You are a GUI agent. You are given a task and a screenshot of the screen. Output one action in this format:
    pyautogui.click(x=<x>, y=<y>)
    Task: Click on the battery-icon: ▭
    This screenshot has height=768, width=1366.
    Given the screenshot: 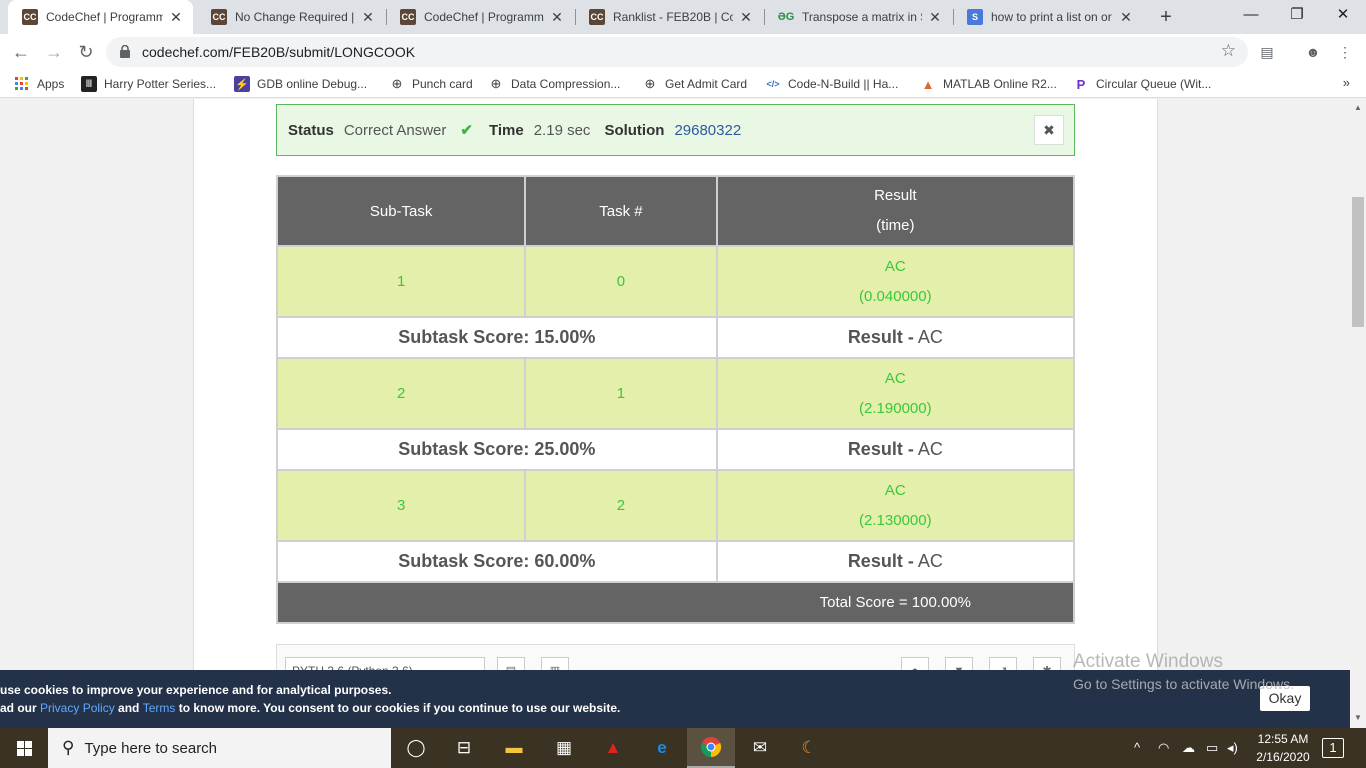 What is the action you would take?
    pyautogui.click(x=1212, y=748)
    